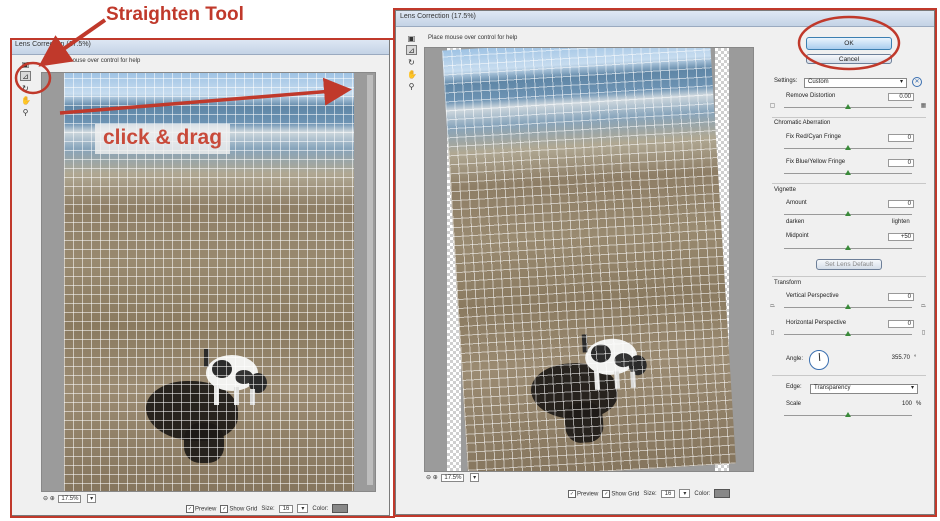  I want to click on straighten-tool-callout: Straighten Tool, so click(175, 14).